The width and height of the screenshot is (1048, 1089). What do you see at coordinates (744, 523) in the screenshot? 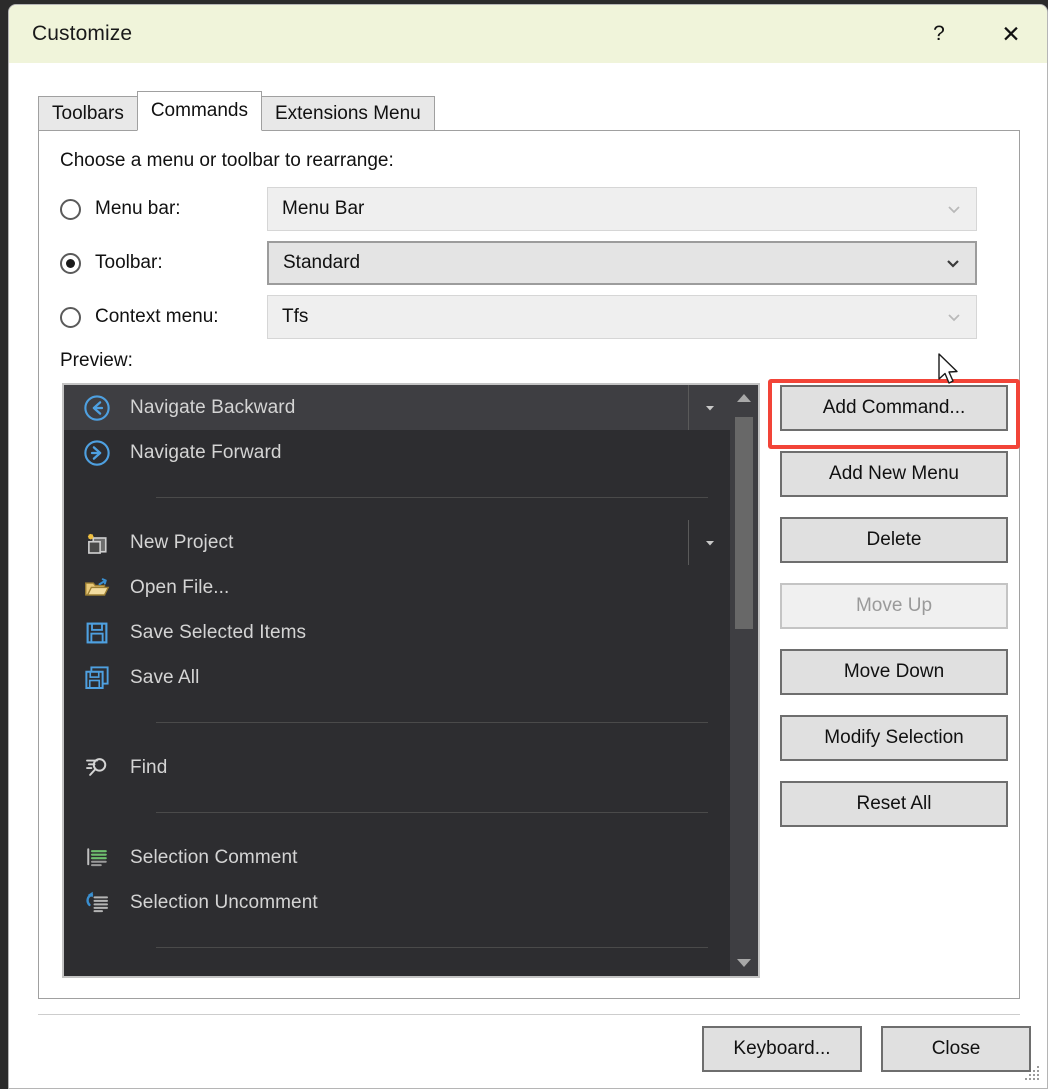
I see `scrollbar-thumb` at bounding box center [744, 523].